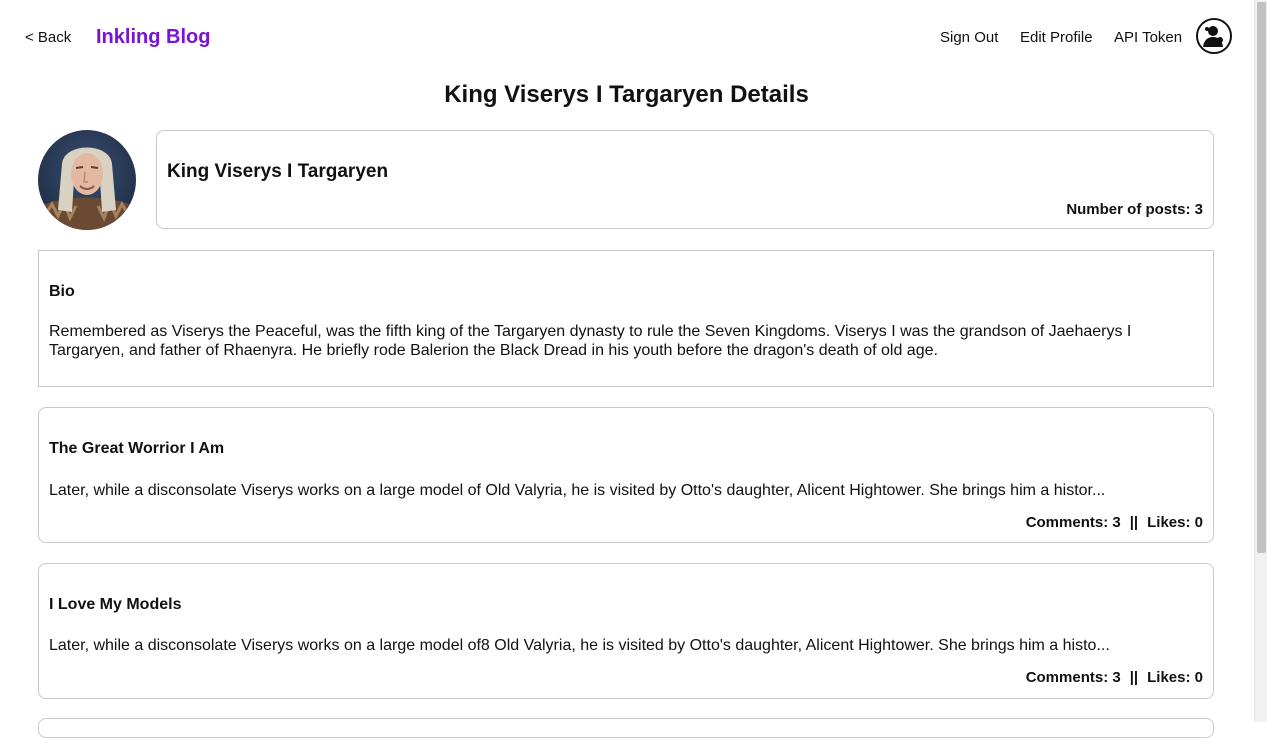 The width and height of the screenshot is (1267, 738). I want to click on profile-name: King Viserys I Targaryen, so click(278, 171).